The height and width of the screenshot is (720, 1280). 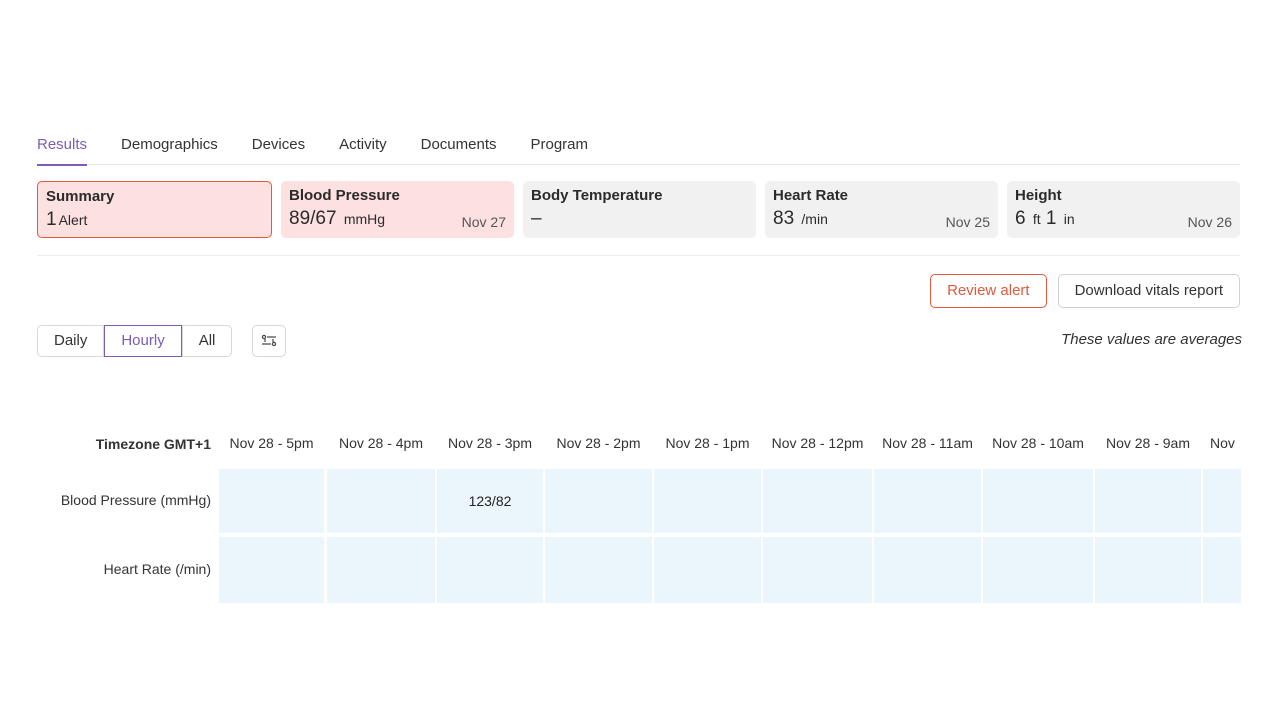 What do you see at coordinates (1209, 222) in the screenshot?
I see `card-date: Nov 26` at bounding box center [1209, 222].